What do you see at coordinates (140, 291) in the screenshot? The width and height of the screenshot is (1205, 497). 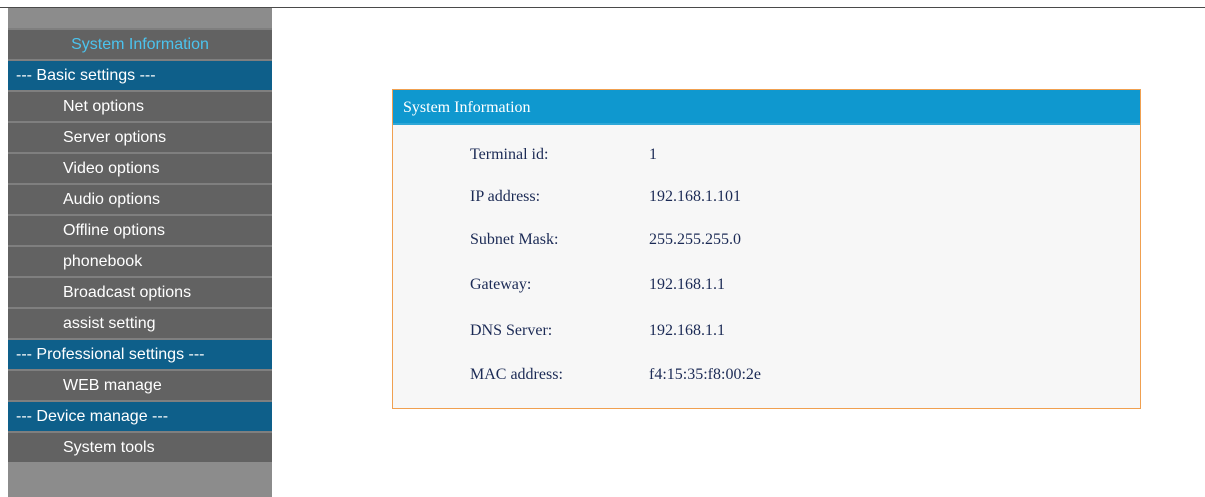 I see `sidebar-item-broadcast-options: Broadcast options` at bounding box center [140, 291].